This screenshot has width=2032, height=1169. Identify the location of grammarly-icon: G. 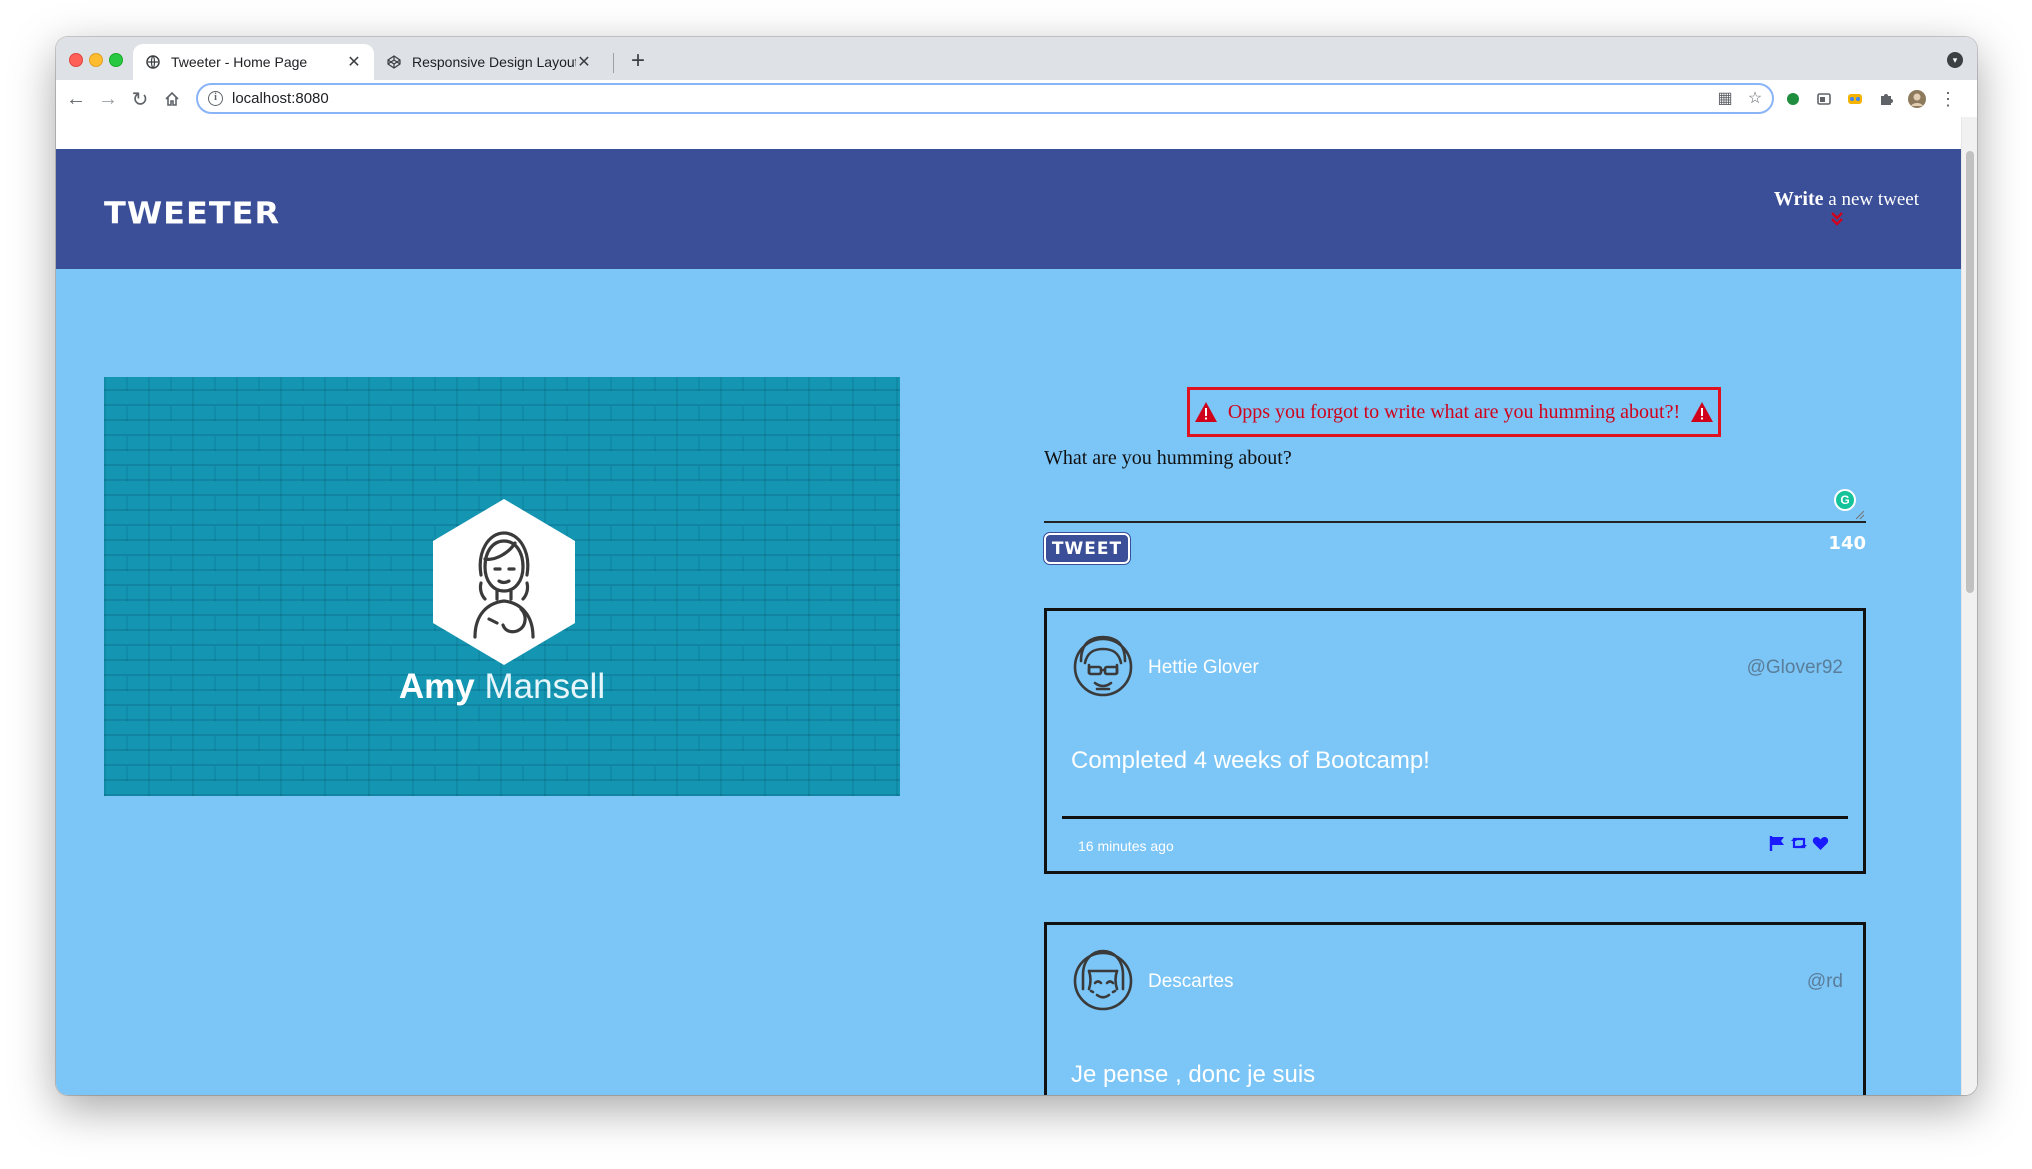
(1845, 500).